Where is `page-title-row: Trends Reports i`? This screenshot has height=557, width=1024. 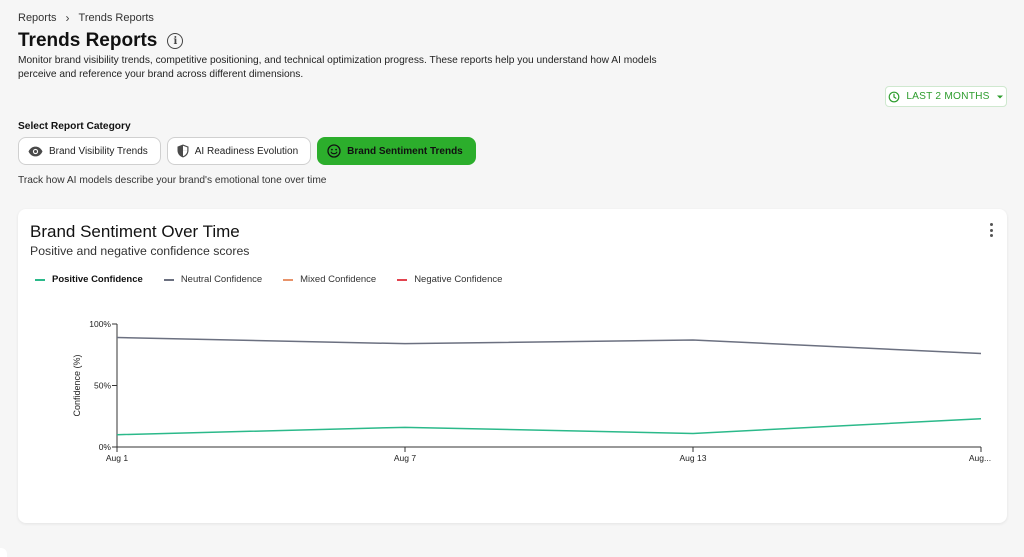 page-title-row: Trends Reports i is located at coordinates (101, 41).